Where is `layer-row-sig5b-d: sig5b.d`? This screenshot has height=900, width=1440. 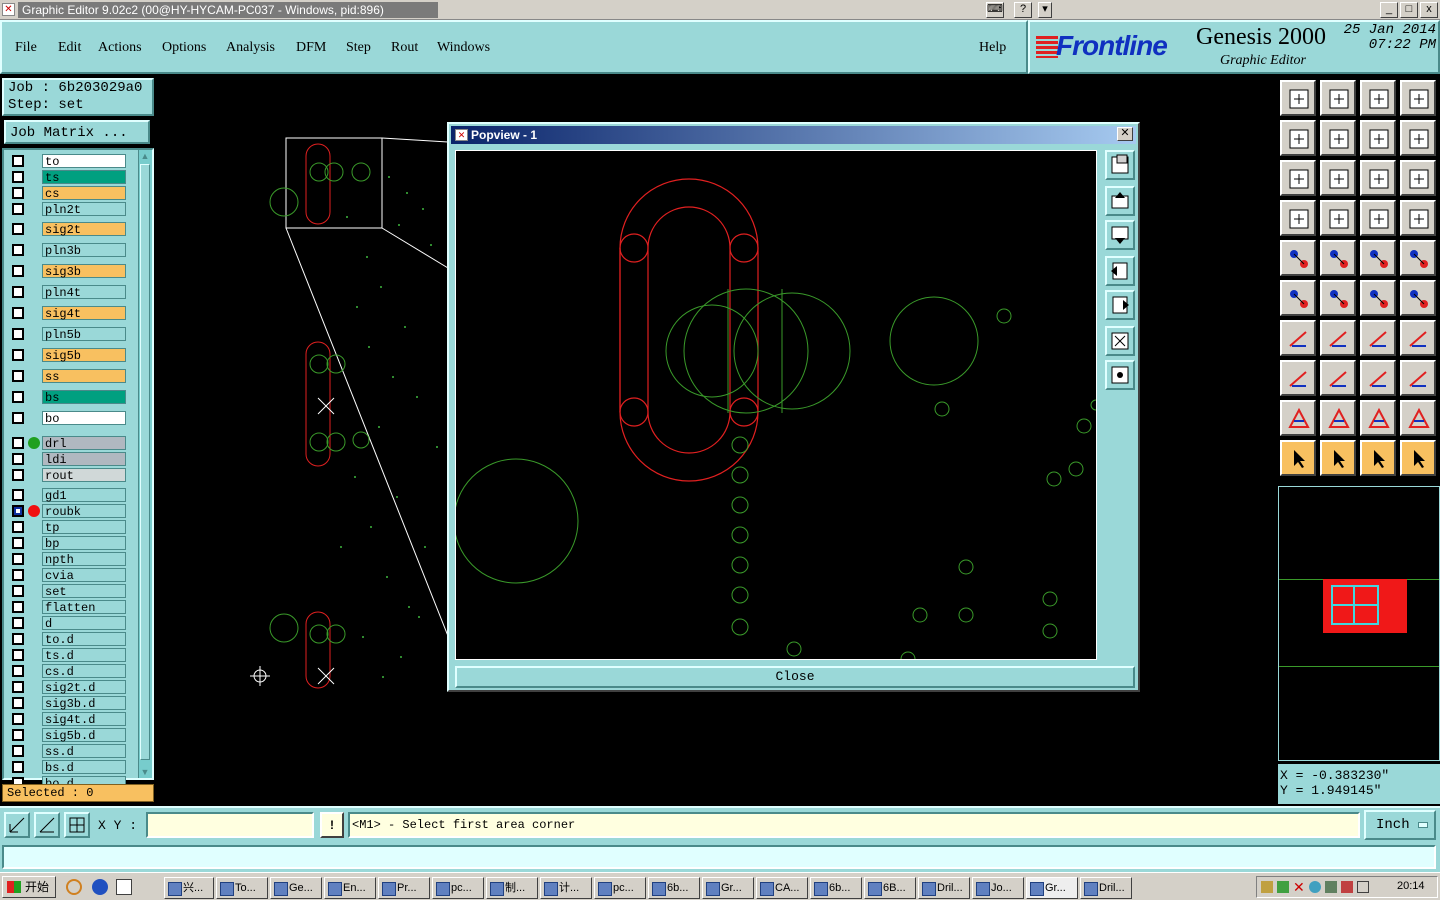
layer-row-sig5b-d: sig5b.d is located at coordinates (67, 735).